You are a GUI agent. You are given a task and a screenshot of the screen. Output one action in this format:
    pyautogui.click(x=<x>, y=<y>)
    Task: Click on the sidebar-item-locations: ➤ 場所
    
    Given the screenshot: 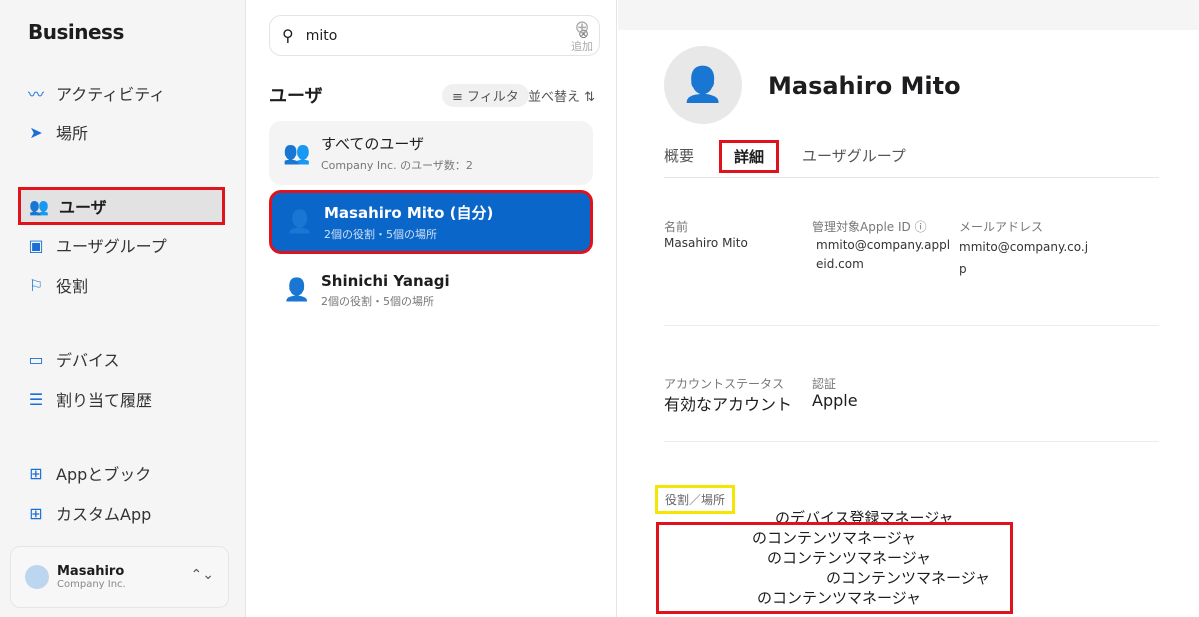 What is the action you would take?
    pyautogui.click(x=121, y=132)
    